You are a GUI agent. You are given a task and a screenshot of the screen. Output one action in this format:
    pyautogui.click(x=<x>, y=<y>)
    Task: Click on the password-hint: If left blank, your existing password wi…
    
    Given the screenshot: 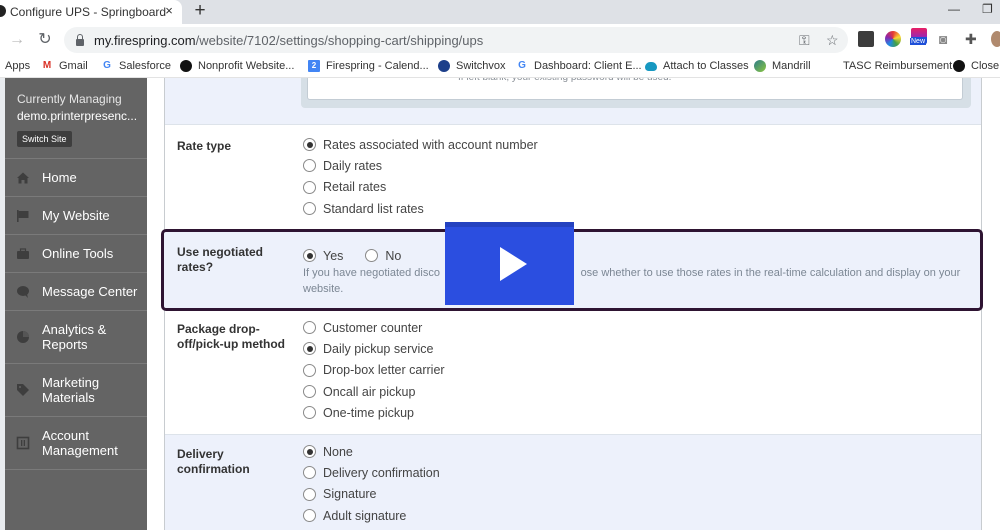 What is the action you would take?
    pyautogui.click(x=564, y=80)
    